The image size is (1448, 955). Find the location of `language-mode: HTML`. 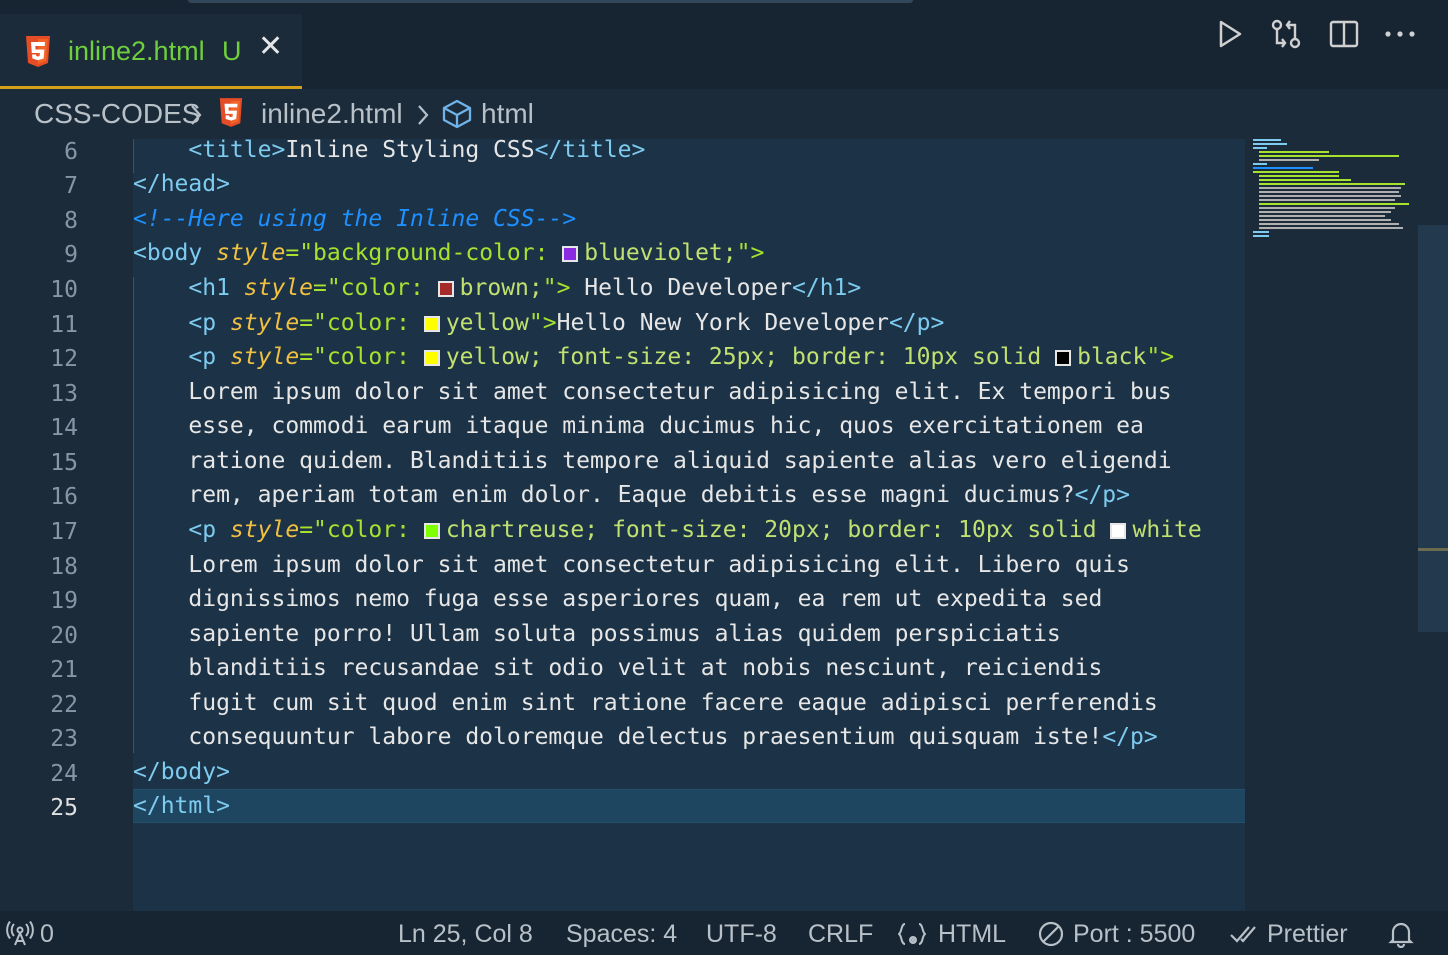

language-mode: HTML is located at coordinates (972, 934).